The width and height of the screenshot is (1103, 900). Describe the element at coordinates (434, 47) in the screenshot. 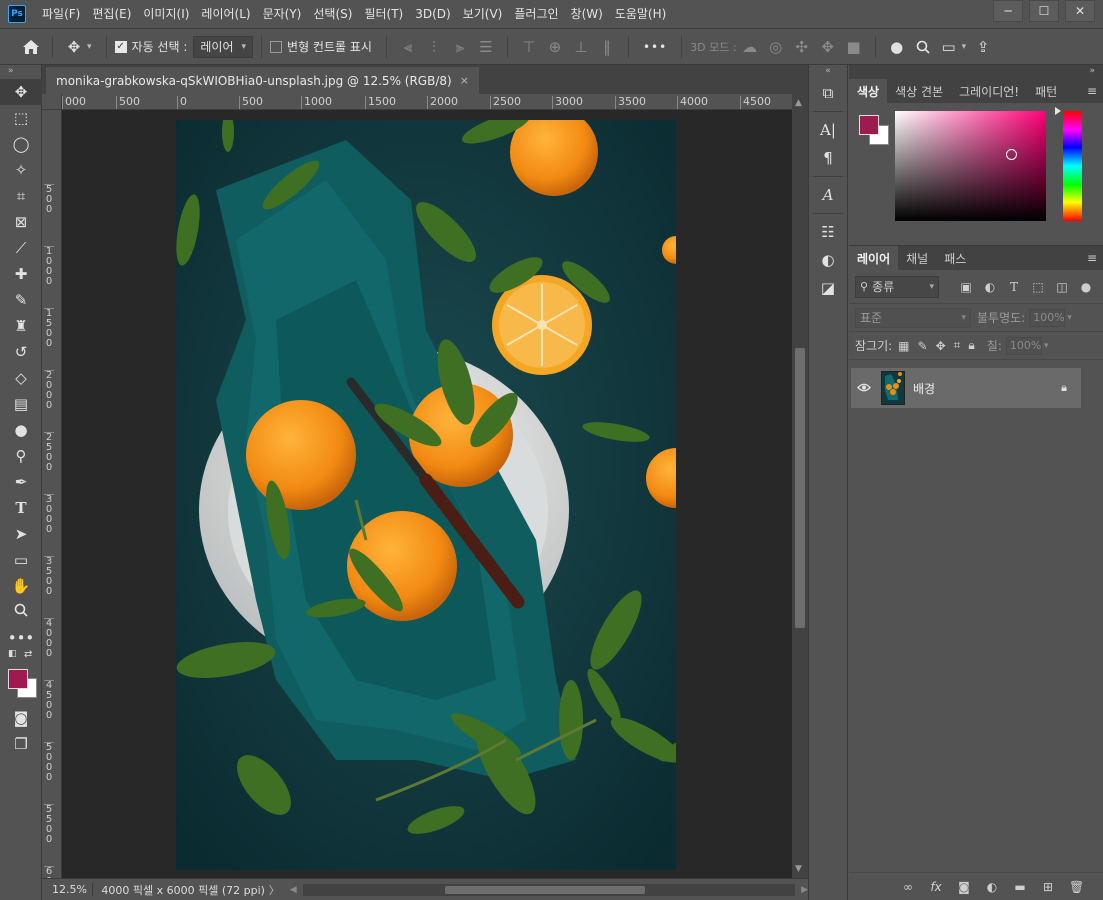

I see `align-horizontal-center-icon: ⫶` at that location.